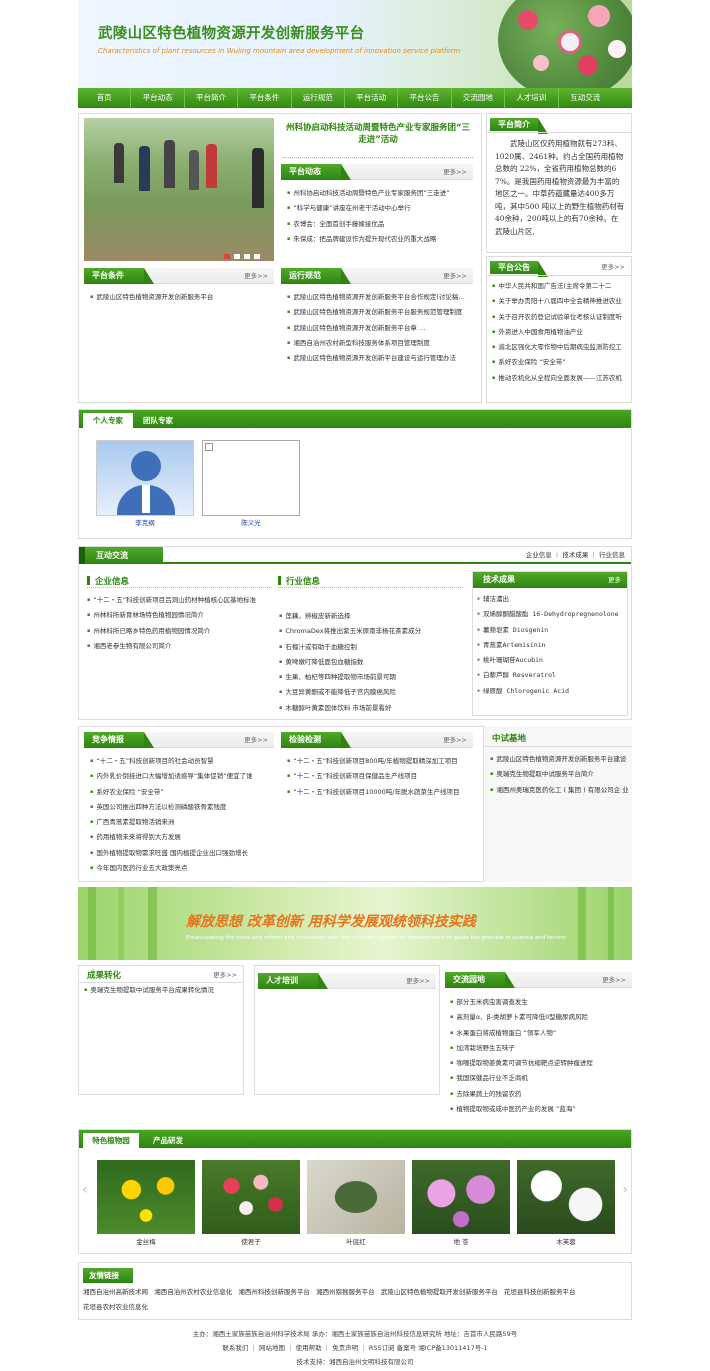  What do you see at coordinates (479, 98) in the screenshot?
I see `nav-item: 交流园地` at bounding box center [479, 98].